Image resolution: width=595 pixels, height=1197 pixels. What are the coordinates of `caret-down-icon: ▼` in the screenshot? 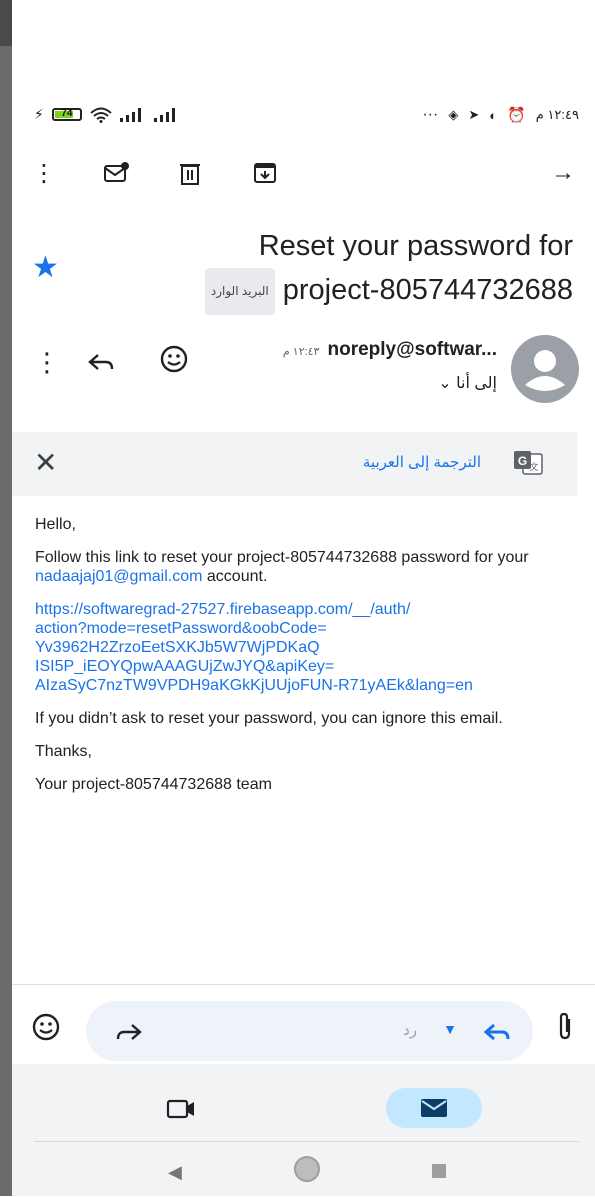 It's located at (450, 1029).